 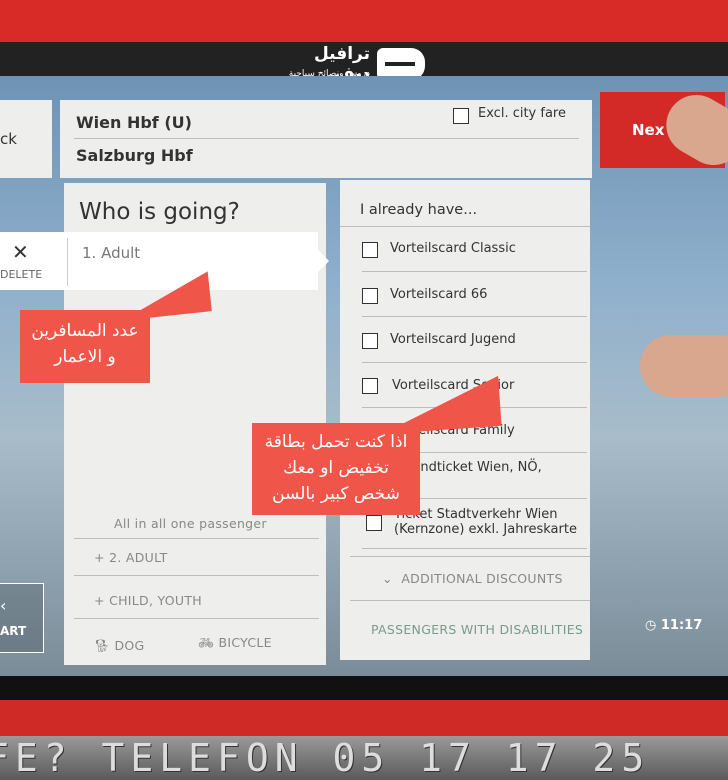 I want to click on dog-label: DOG, so click(x=129, y=645).